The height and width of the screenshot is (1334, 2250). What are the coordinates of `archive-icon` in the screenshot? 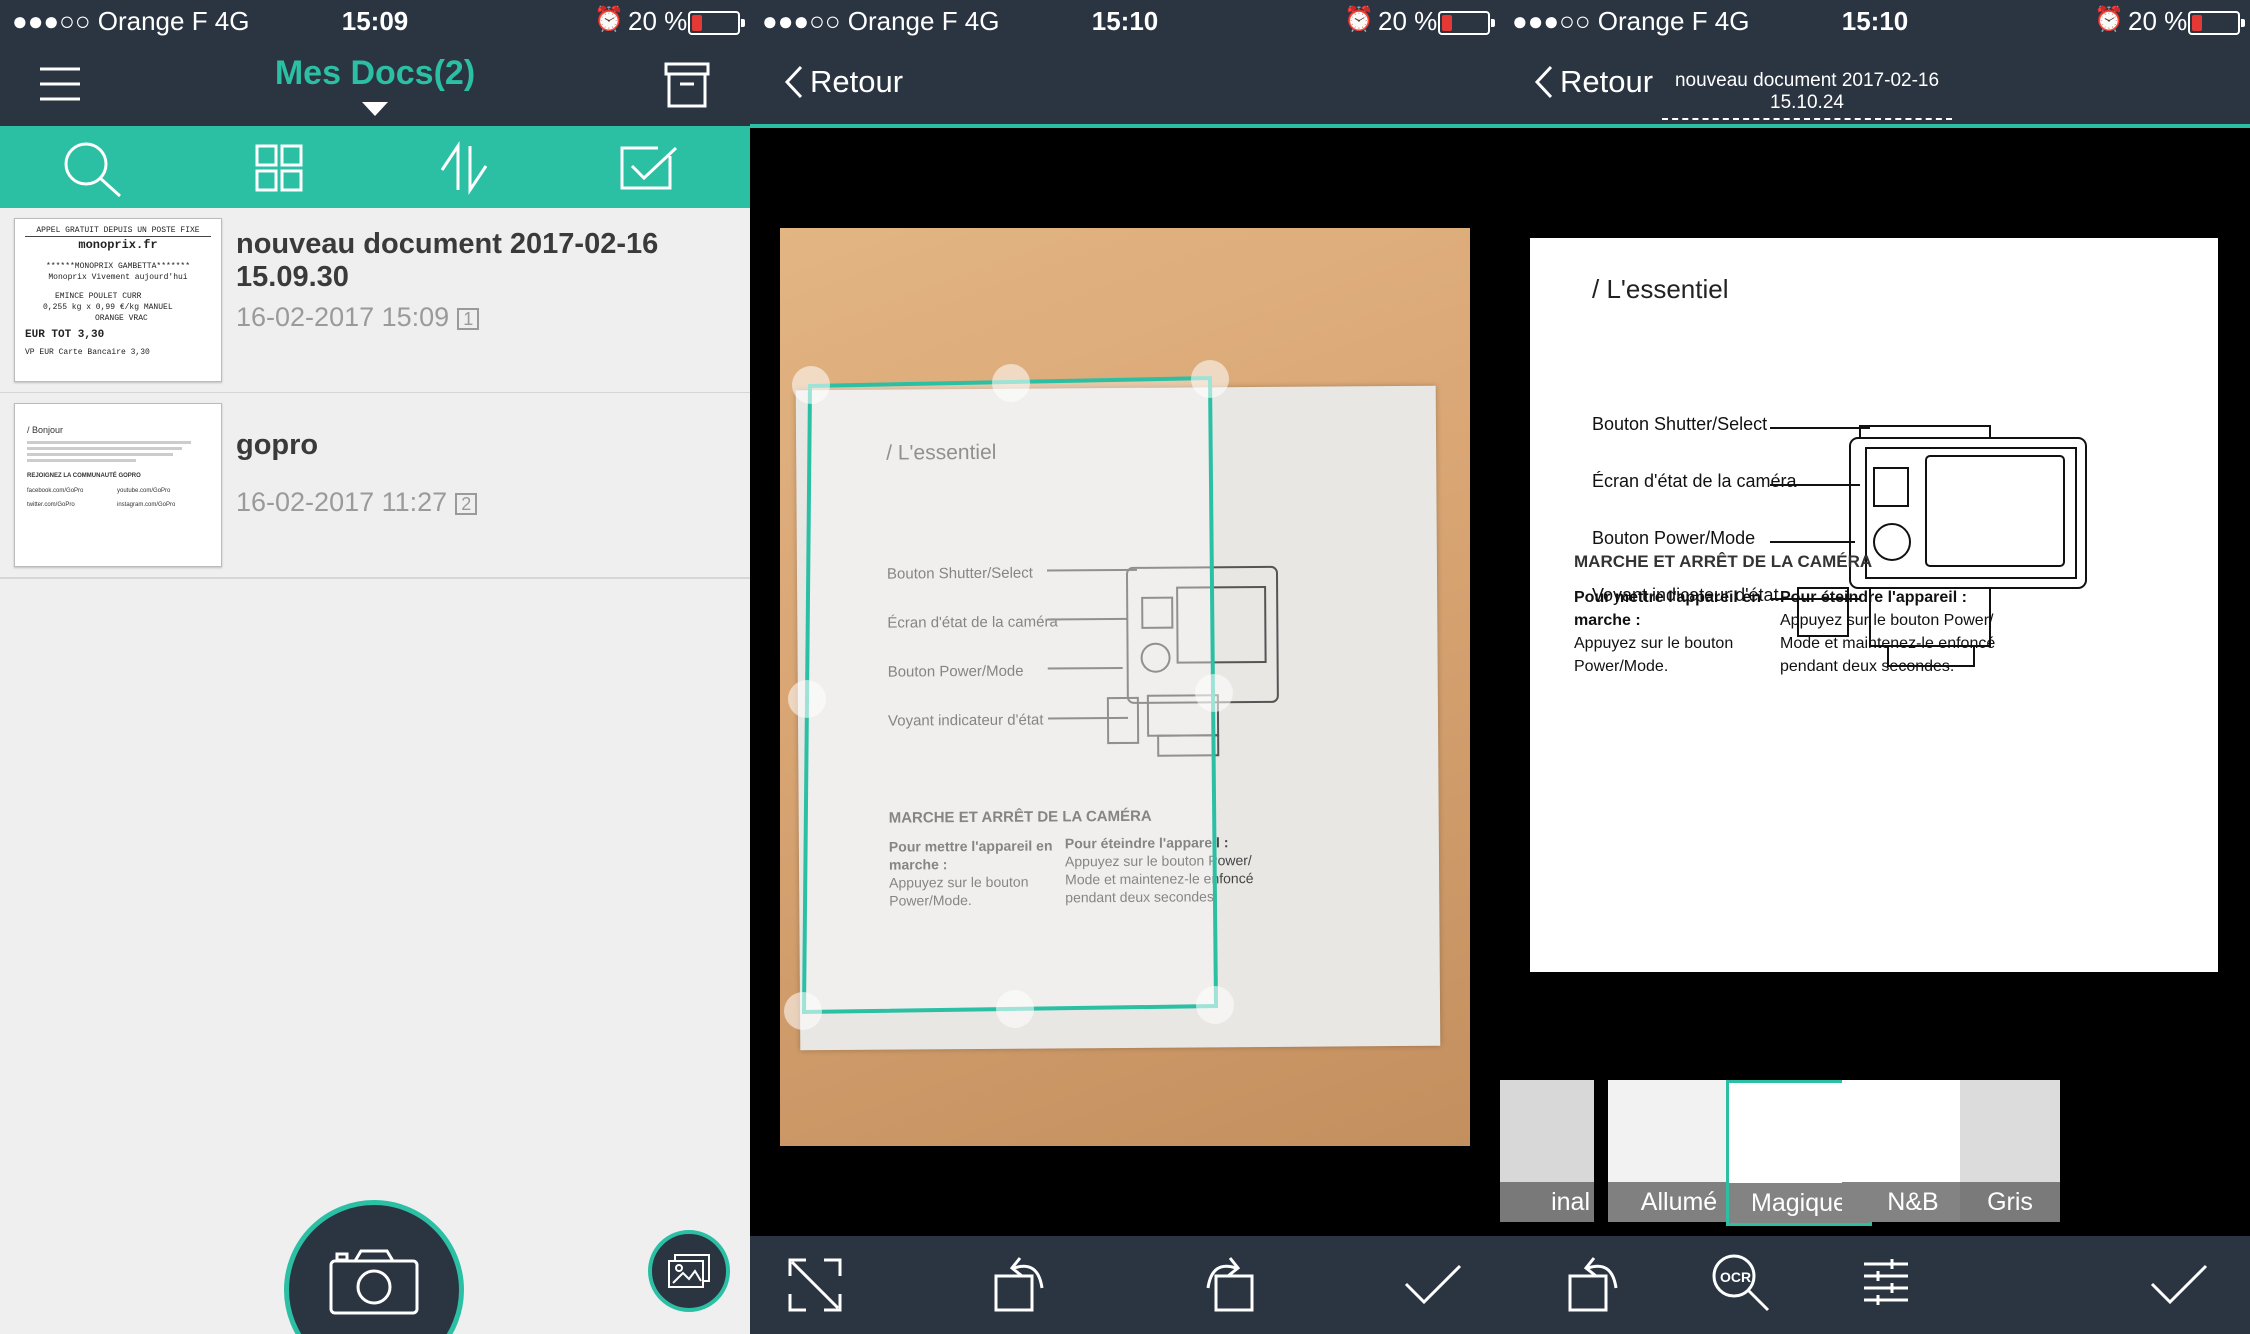 It's located at (687, 87).